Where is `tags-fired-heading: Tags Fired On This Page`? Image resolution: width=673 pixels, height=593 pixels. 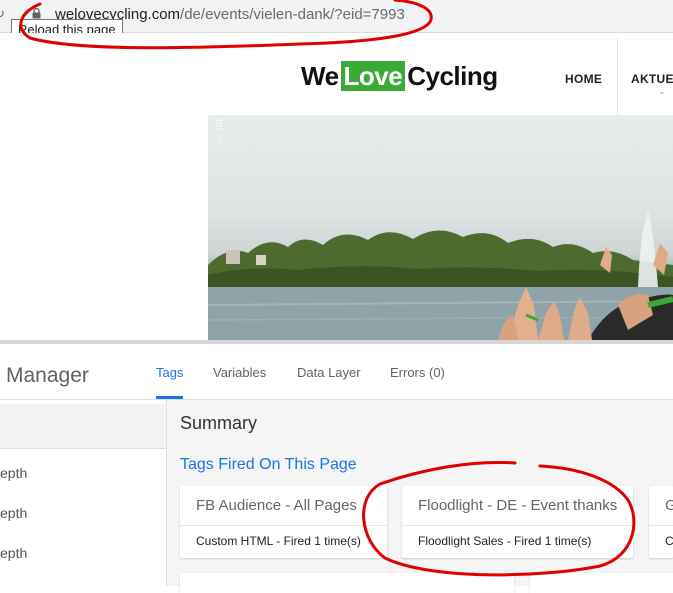 tags-fired-heading: Tags Fired On This Page is located at coordinates (268, 464).